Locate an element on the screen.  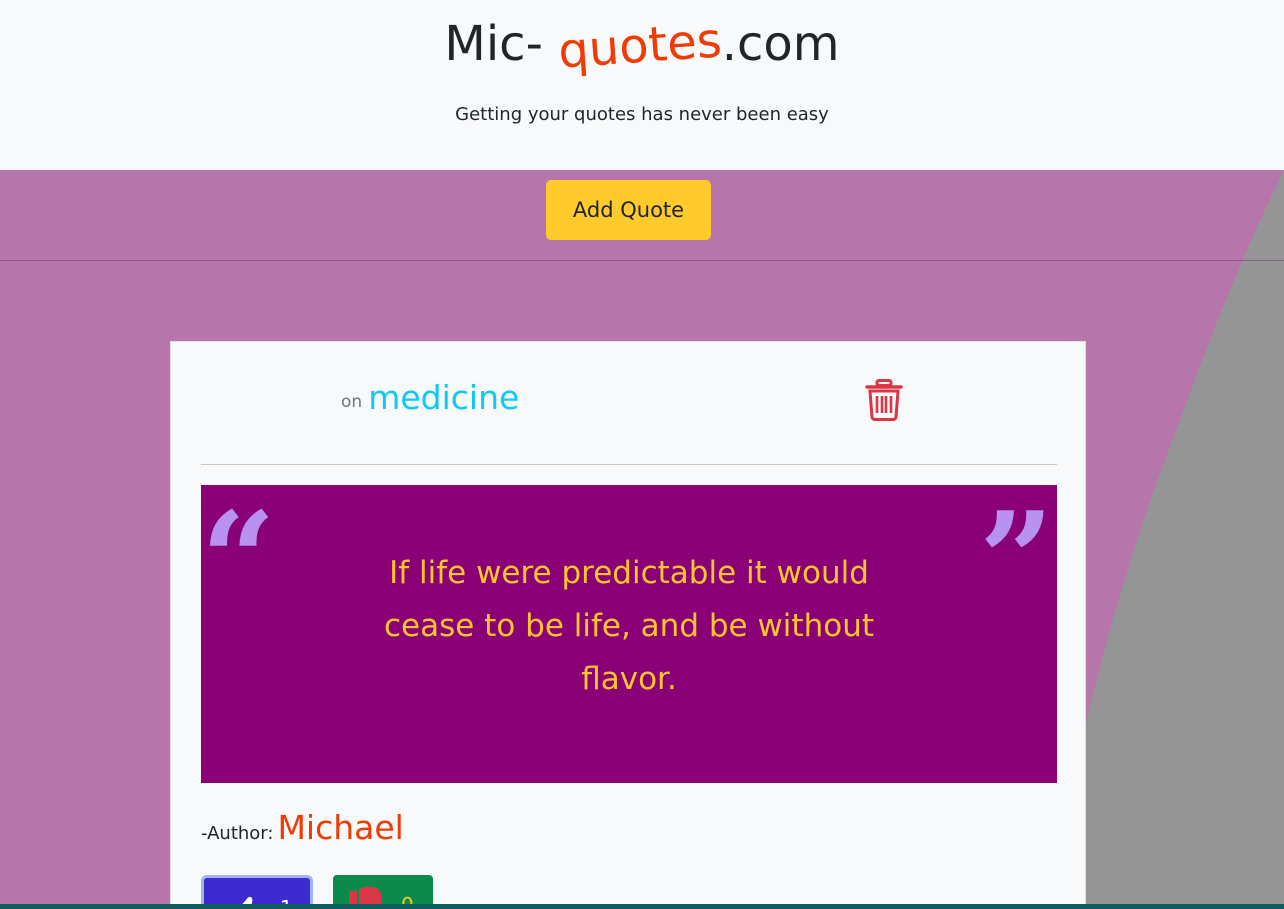
quote-category: on medicine is located at coordinates (430, 397).